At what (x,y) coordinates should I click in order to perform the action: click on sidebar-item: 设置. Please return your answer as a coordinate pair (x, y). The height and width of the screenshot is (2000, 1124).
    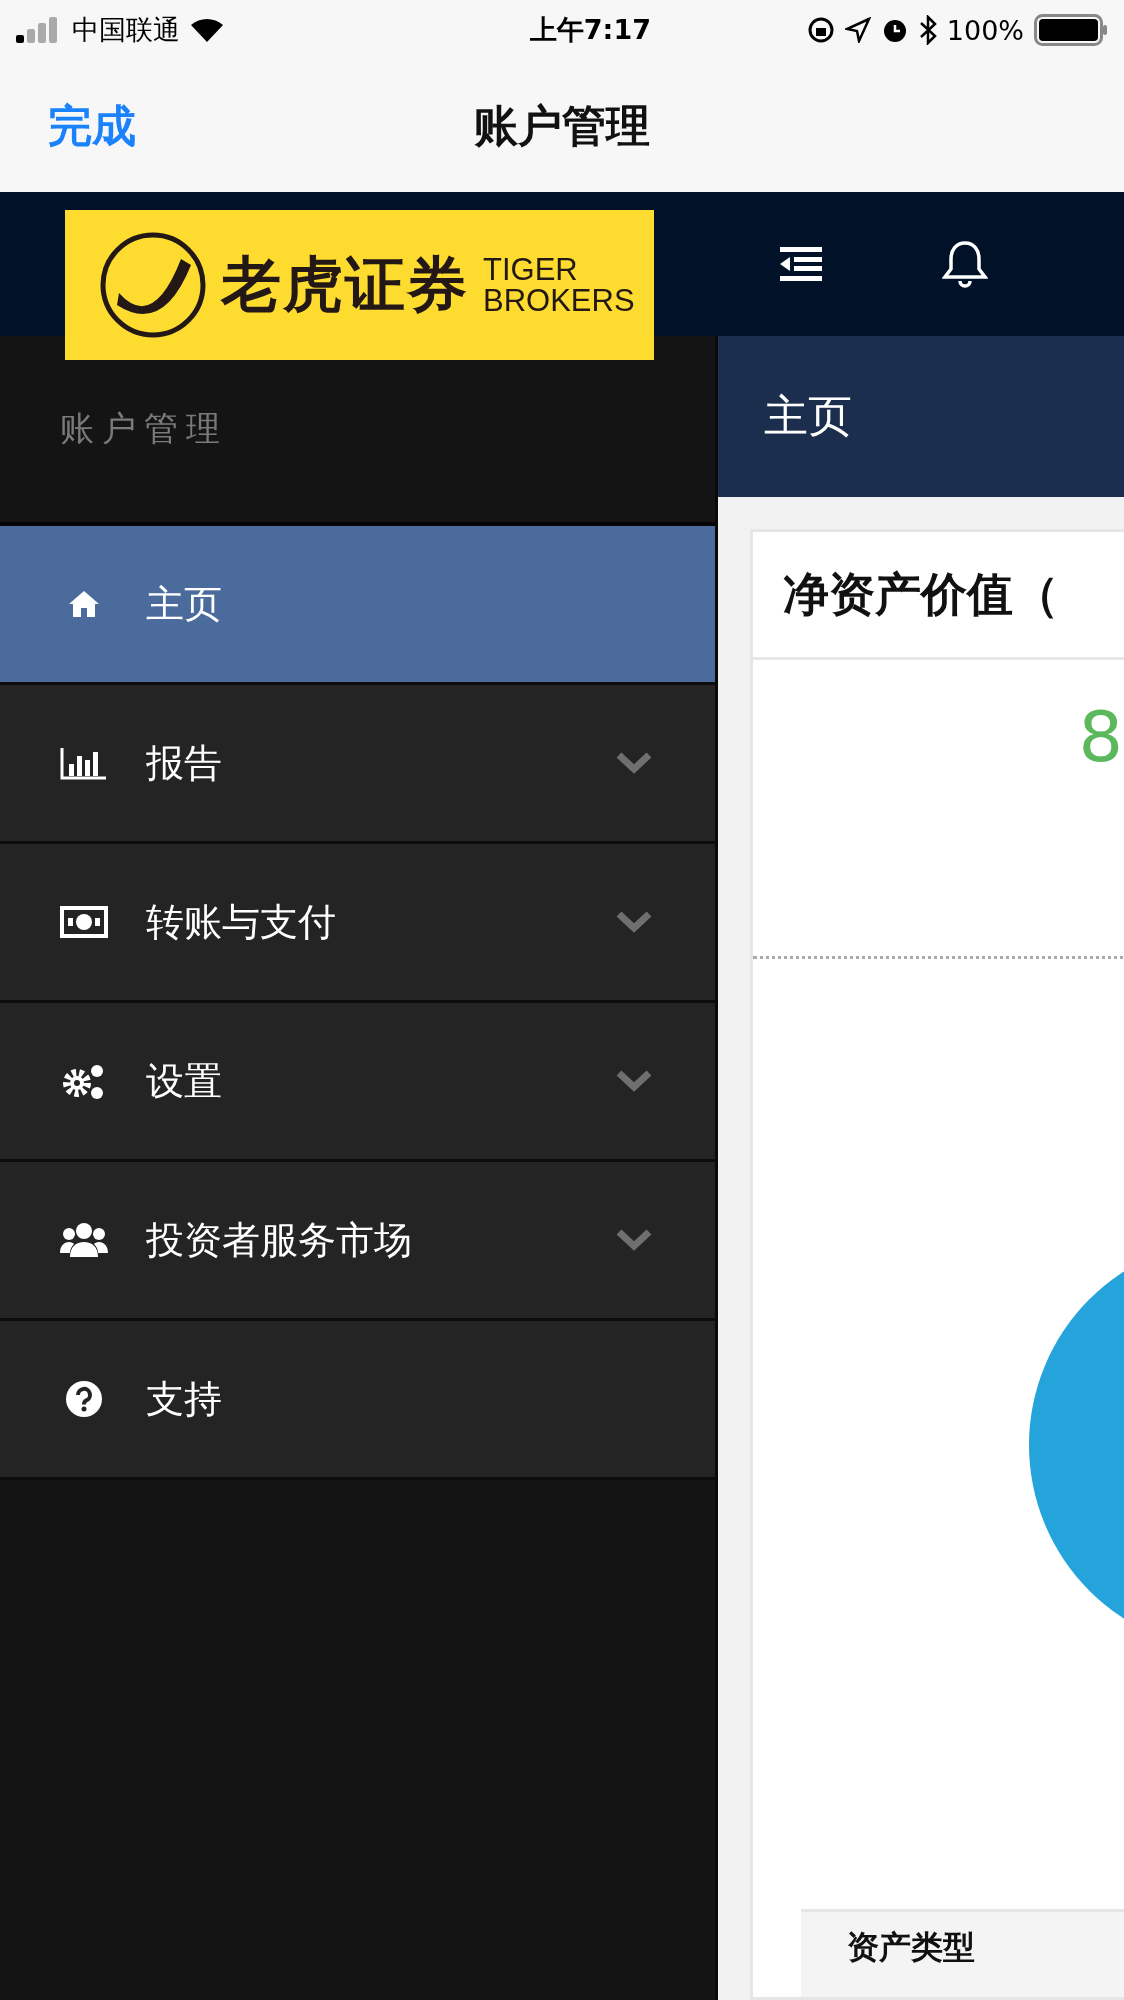
    Looking at the image, I should click on (357, 1082).